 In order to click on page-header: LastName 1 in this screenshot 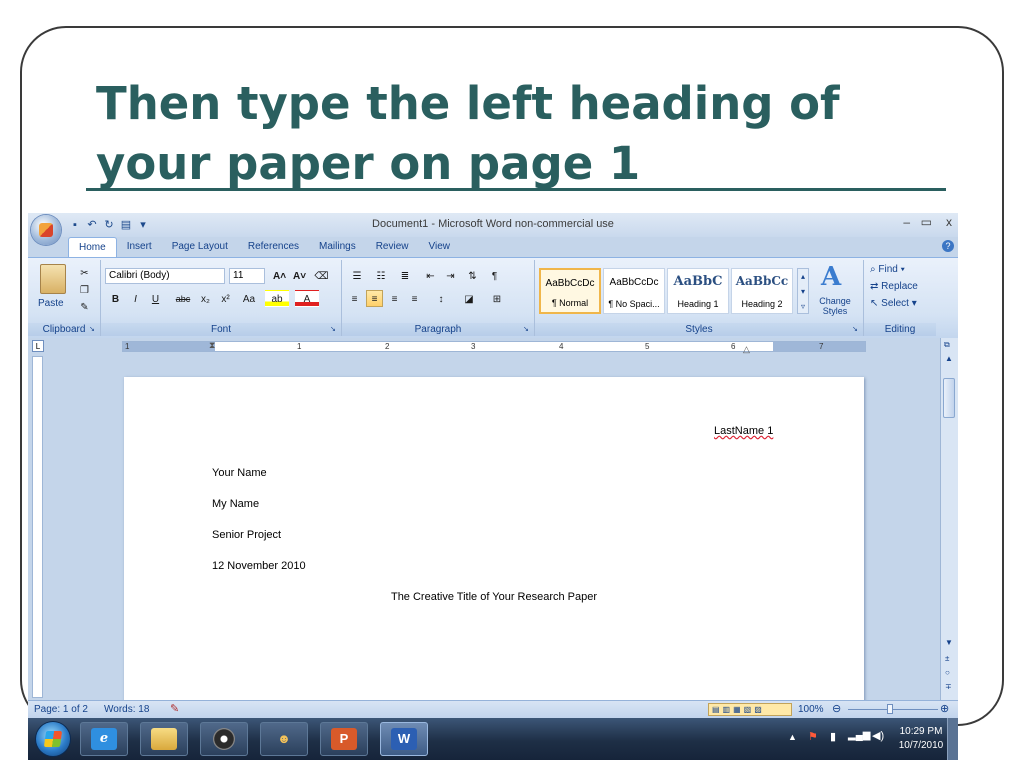, I will do `click(743, 431)`.